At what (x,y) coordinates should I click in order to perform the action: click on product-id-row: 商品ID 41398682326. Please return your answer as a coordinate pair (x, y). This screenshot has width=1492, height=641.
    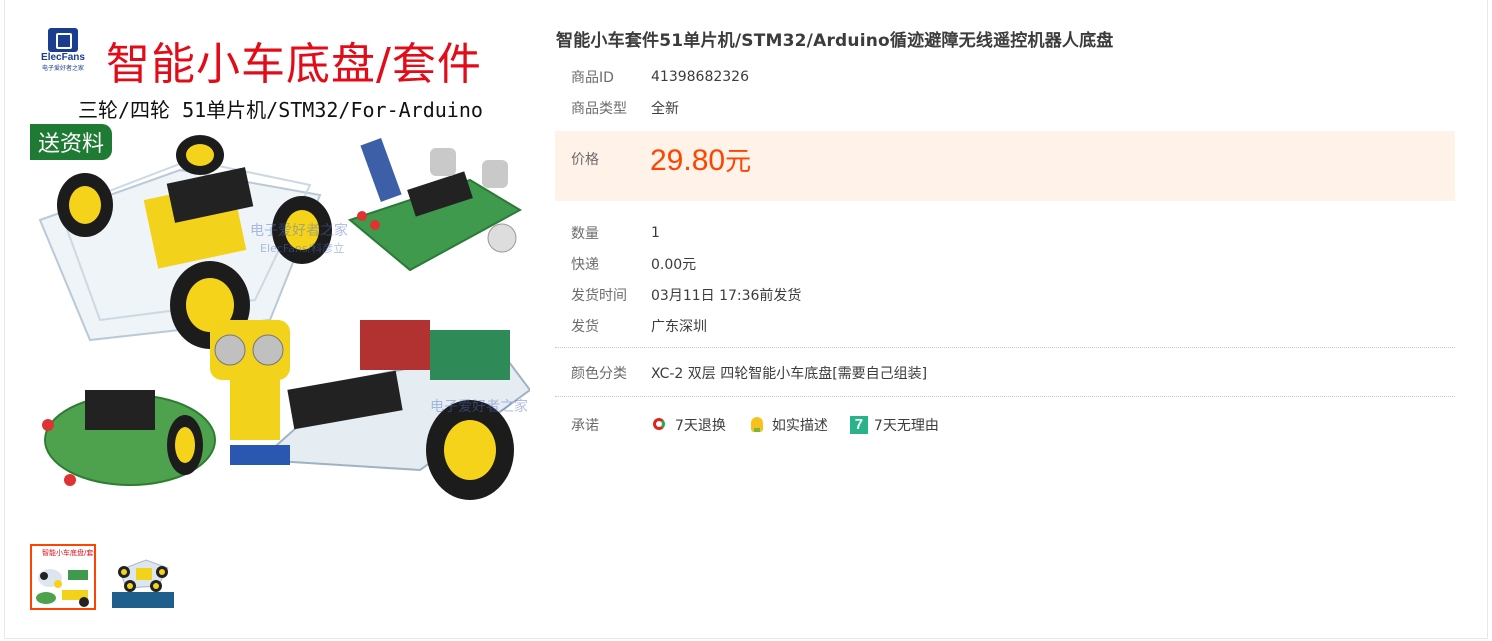
    Looking at the image, I should click on (1005, 76).